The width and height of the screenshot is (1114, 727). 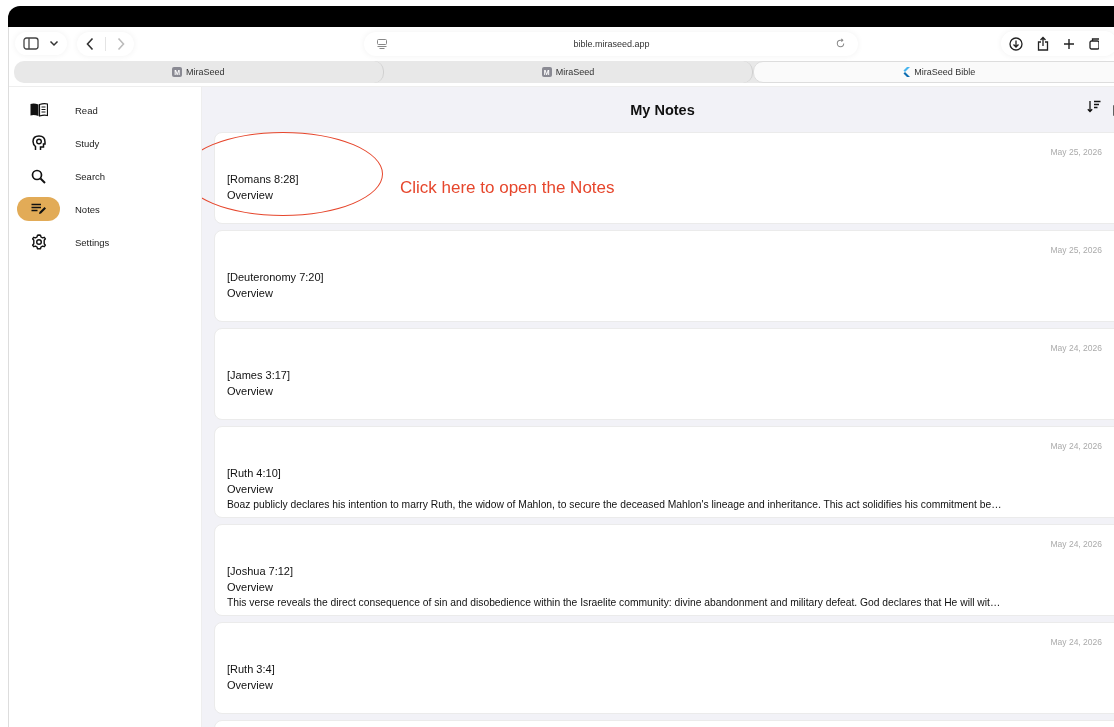 What do you see at coordinates (1069, 43) in the screenshot?
I see `new-tab-icon` at bounding box center [1069, 43].